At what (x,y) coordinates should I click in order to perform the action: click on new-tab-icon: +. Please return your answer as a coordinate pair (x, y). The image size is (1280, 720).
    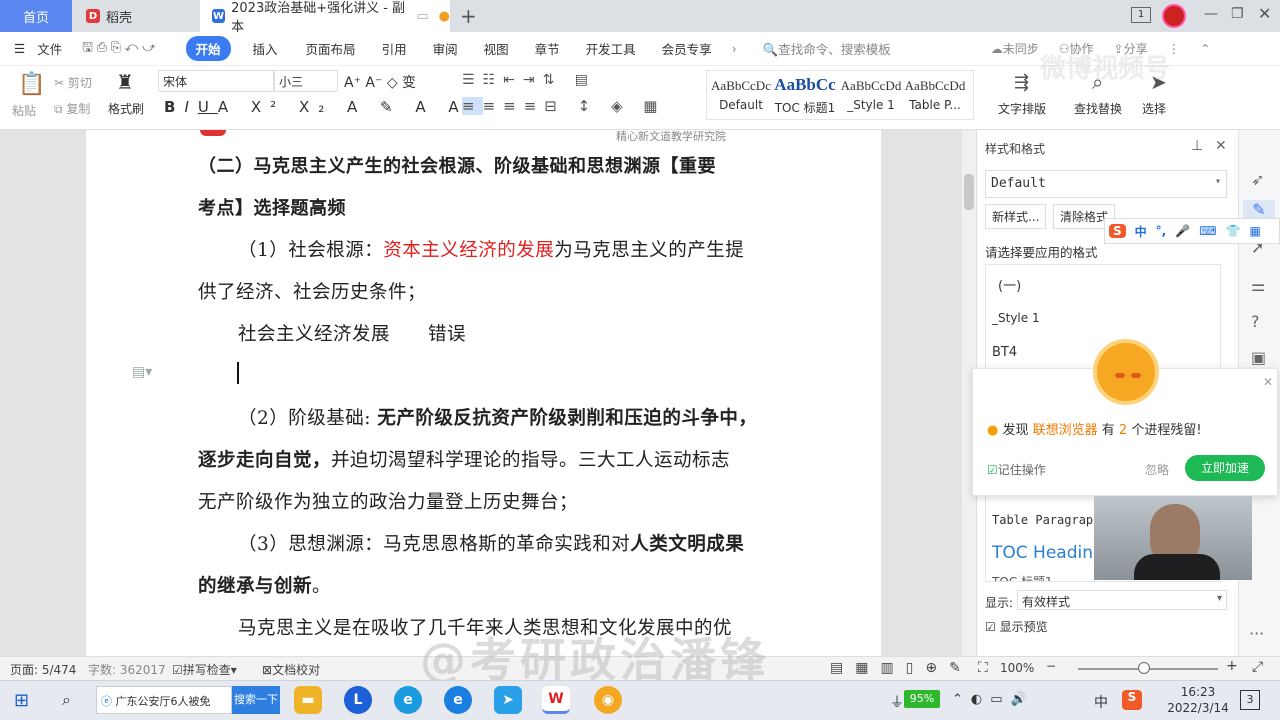
    Looking at the image, I should click on (468, 16).